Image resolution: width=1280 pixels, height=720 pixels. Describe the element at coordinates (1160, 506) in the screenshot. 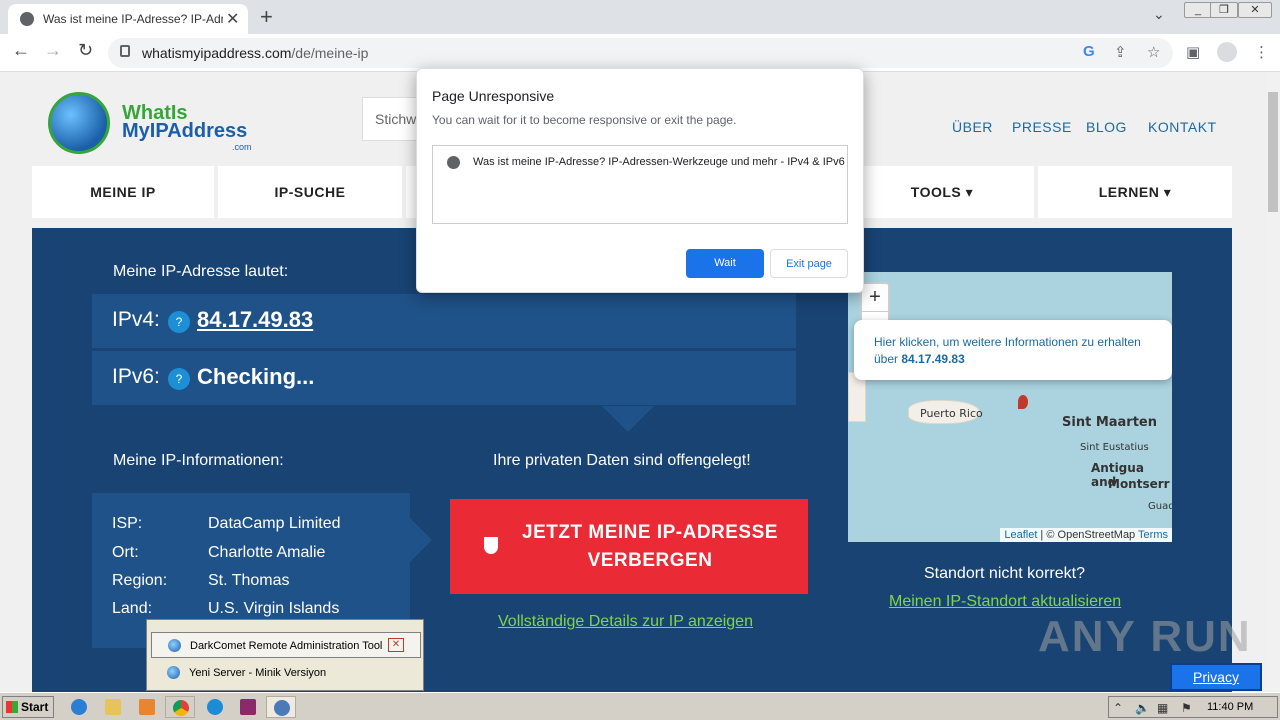

I see `map-label: Guad` at that location.